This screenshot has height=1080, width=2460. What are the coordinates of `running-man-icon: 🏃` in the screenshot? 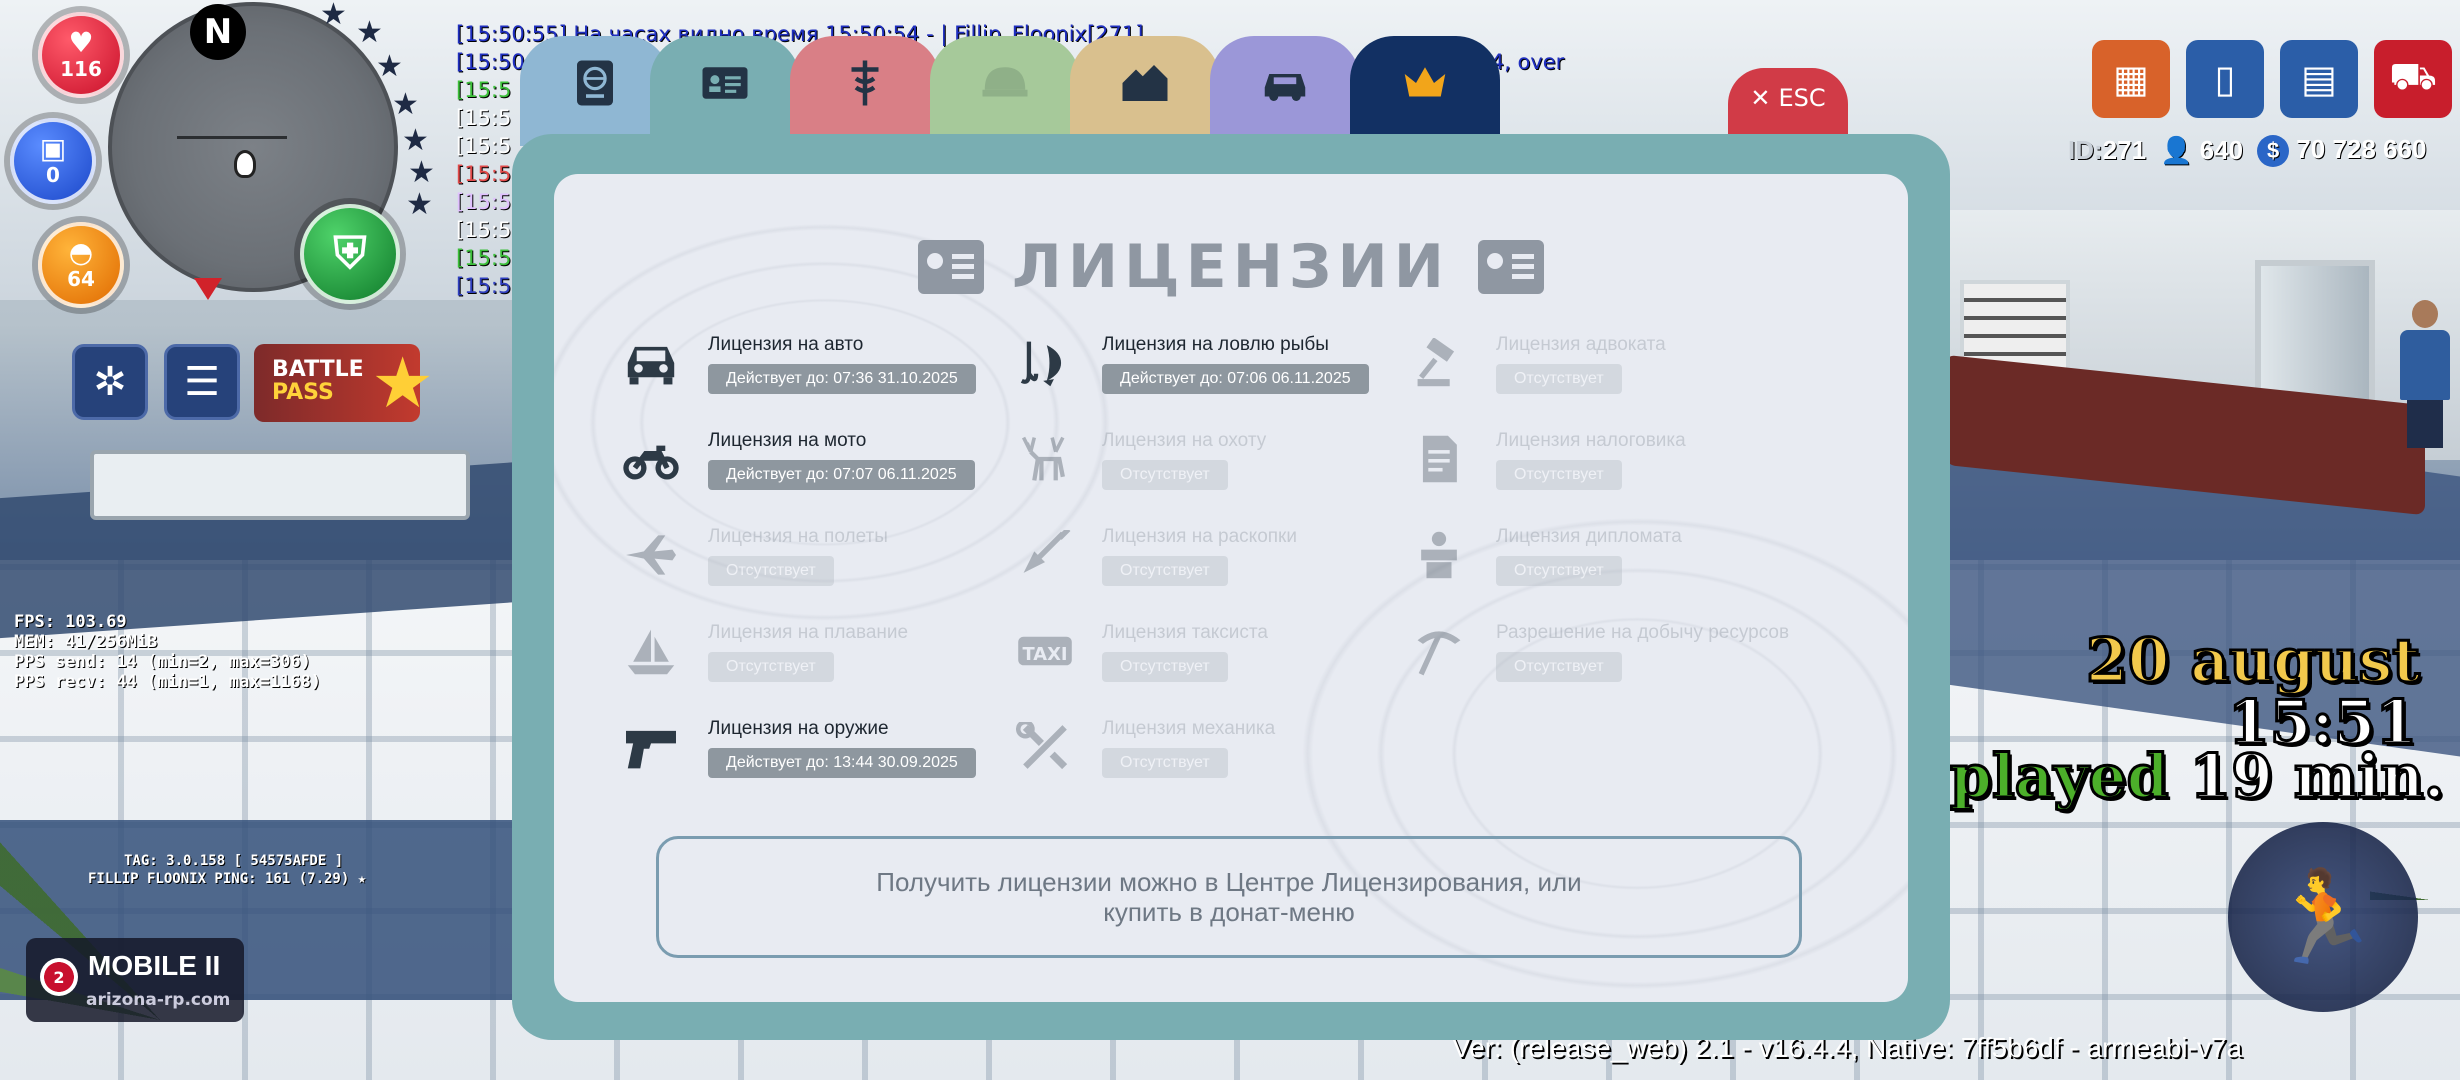 It's located at (2323, 917).